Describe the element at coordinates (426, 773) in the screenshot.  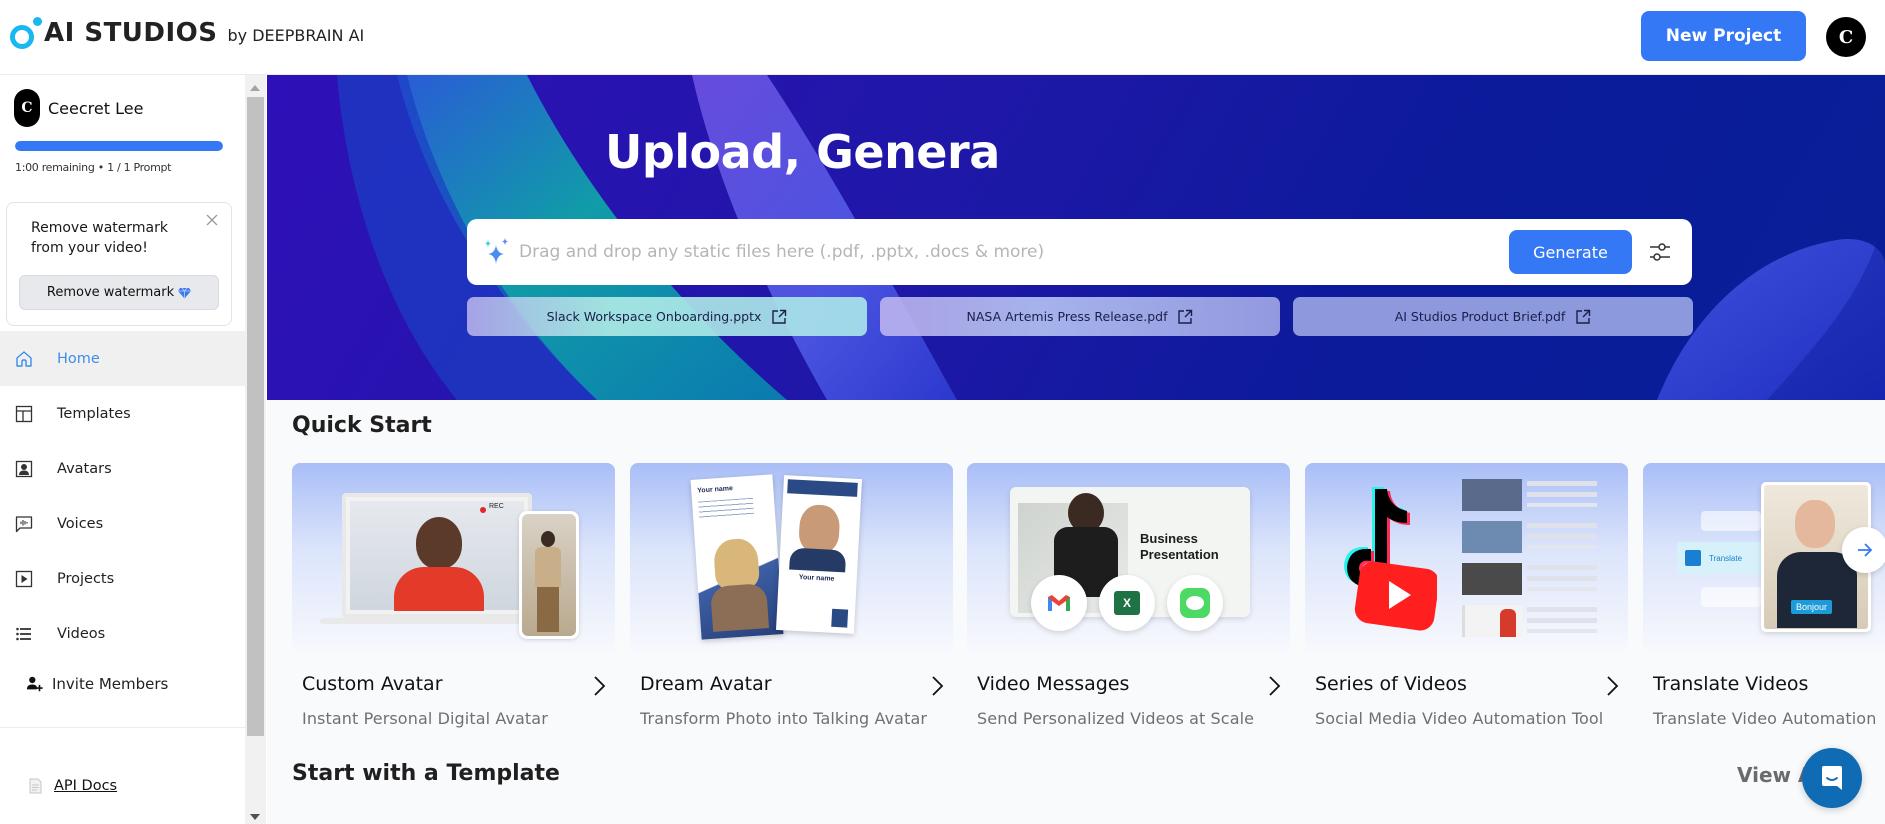
I see `start-with-template-title: Start with a Template` at that location.